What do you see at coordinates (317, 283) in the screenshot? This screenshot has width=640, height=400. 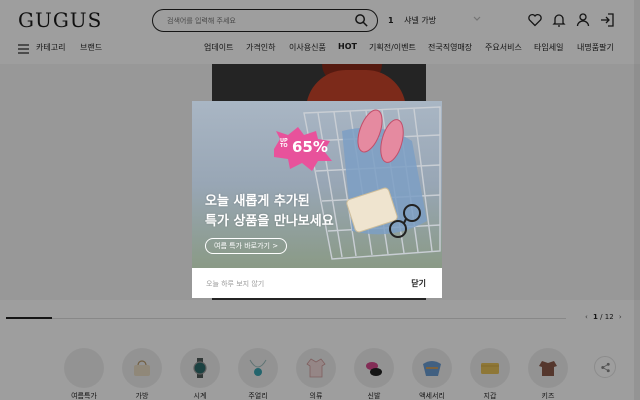 I see `popup-footer: 오늘 하루 보지 않기 닫기` at bounding box center [317, 283].